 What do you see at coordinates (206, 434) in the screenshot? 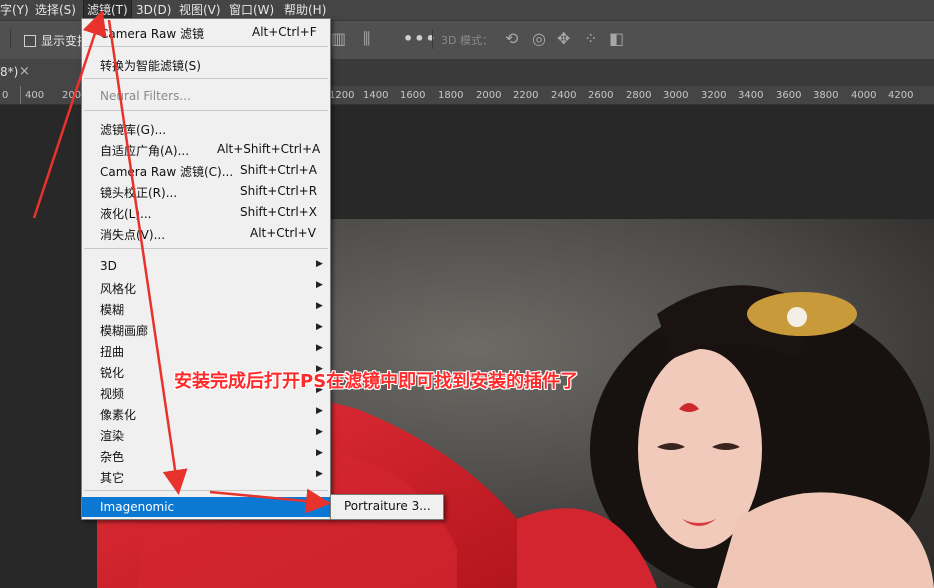
I see `menu-item-render: 渲染 ▶` at bounding box center [206, 434].